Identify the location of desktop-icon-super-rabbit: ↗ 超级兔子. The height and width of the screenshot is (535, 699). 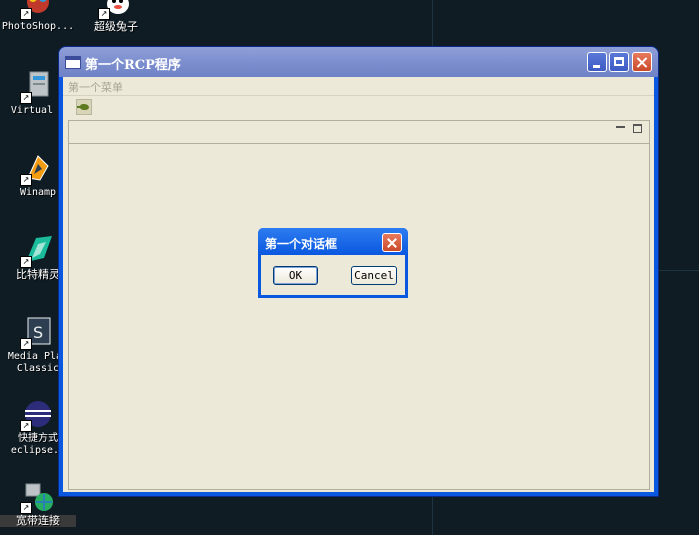
(116, 16).